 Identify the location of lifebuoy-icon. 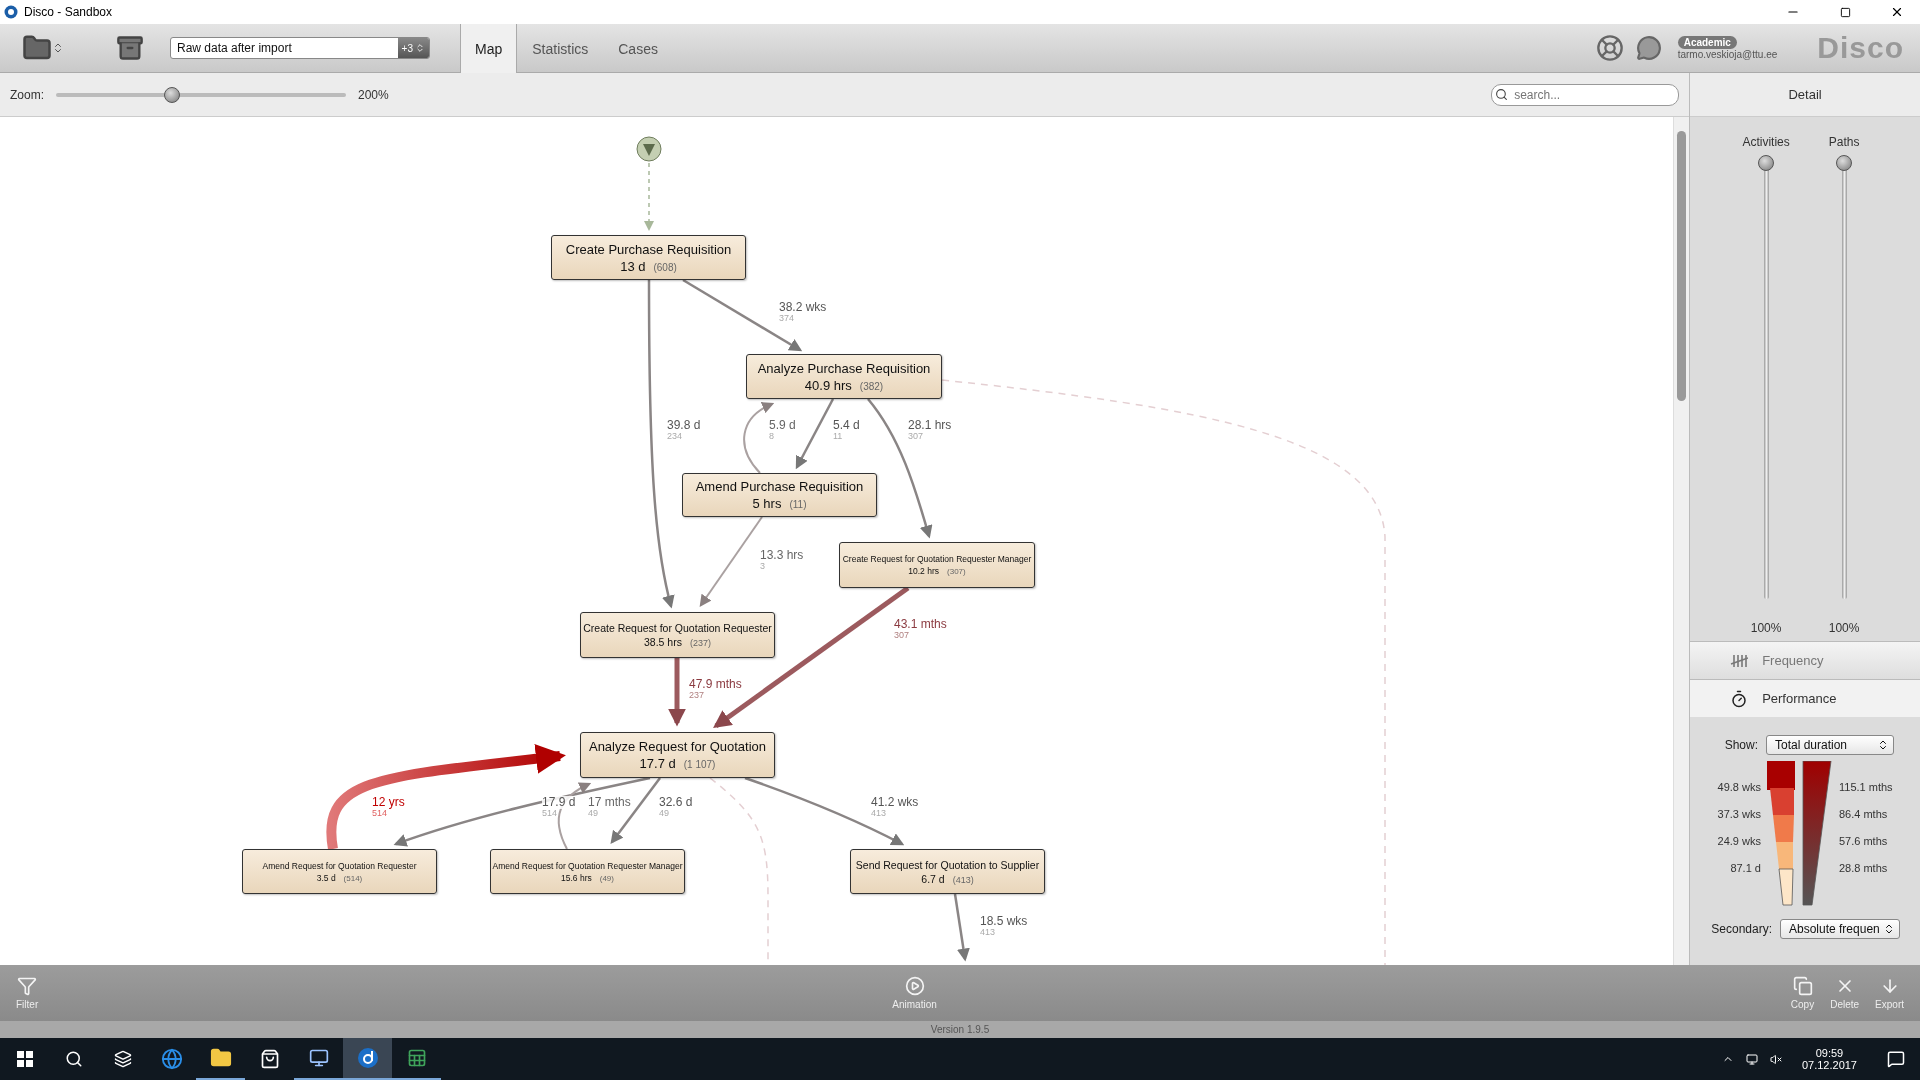
(1609, 48).